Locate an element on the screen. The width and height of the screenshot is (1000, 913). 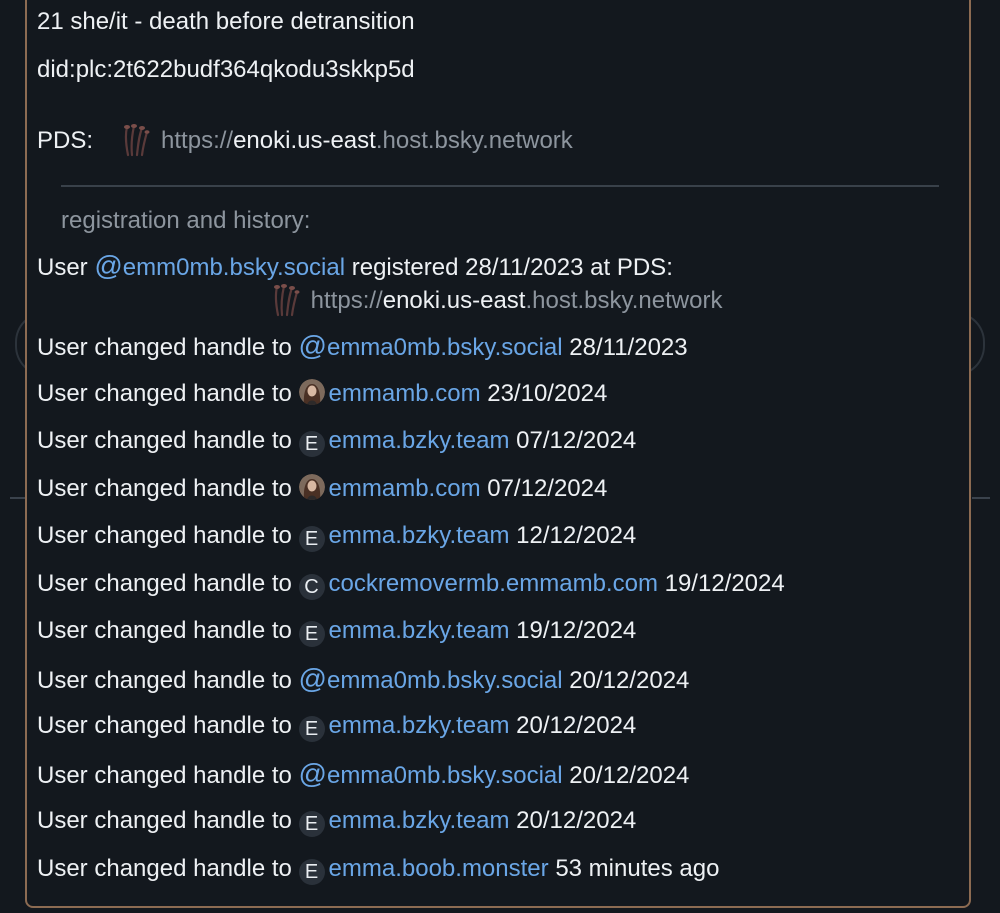
registration-pds-row: https://enoki.us-east.host.bsky.network is located at coordinates (496, 300).